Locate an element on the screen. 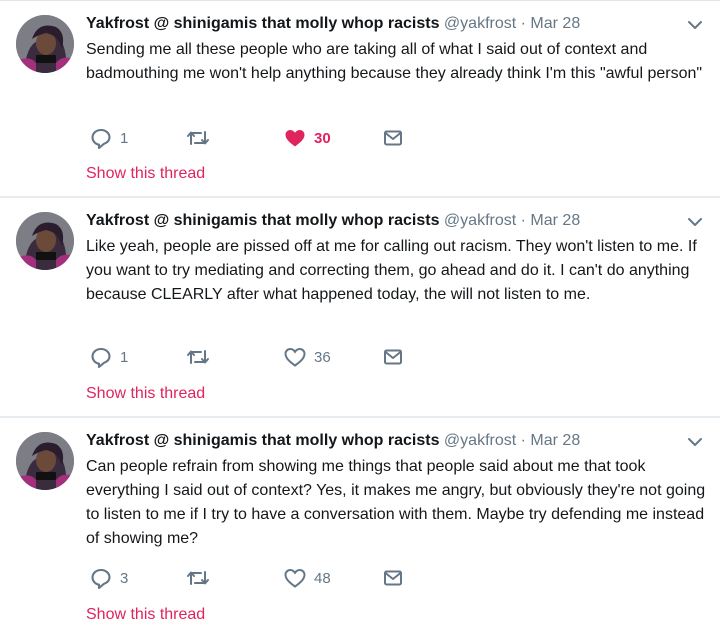 The height and width of the screenshot is (637, 720). reply-button: 3 is located at coordinates (109, 578).